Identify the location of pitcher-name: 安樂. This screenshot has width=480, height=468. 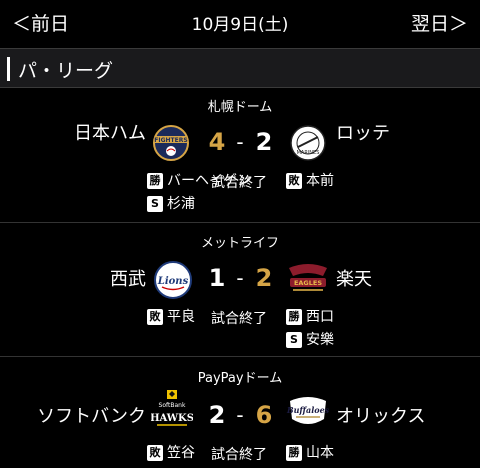
(320, 340).